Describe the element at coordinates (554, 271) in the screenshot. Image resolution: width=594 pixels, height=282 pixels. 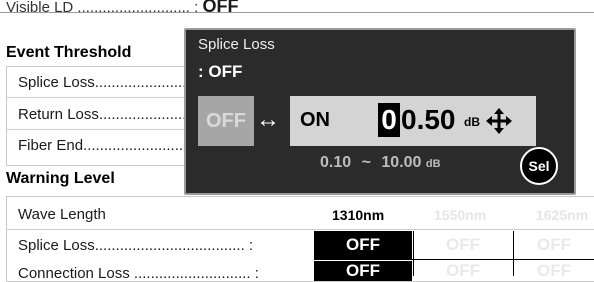
I see `connection-loss-1625-cell: OFF` at that location.